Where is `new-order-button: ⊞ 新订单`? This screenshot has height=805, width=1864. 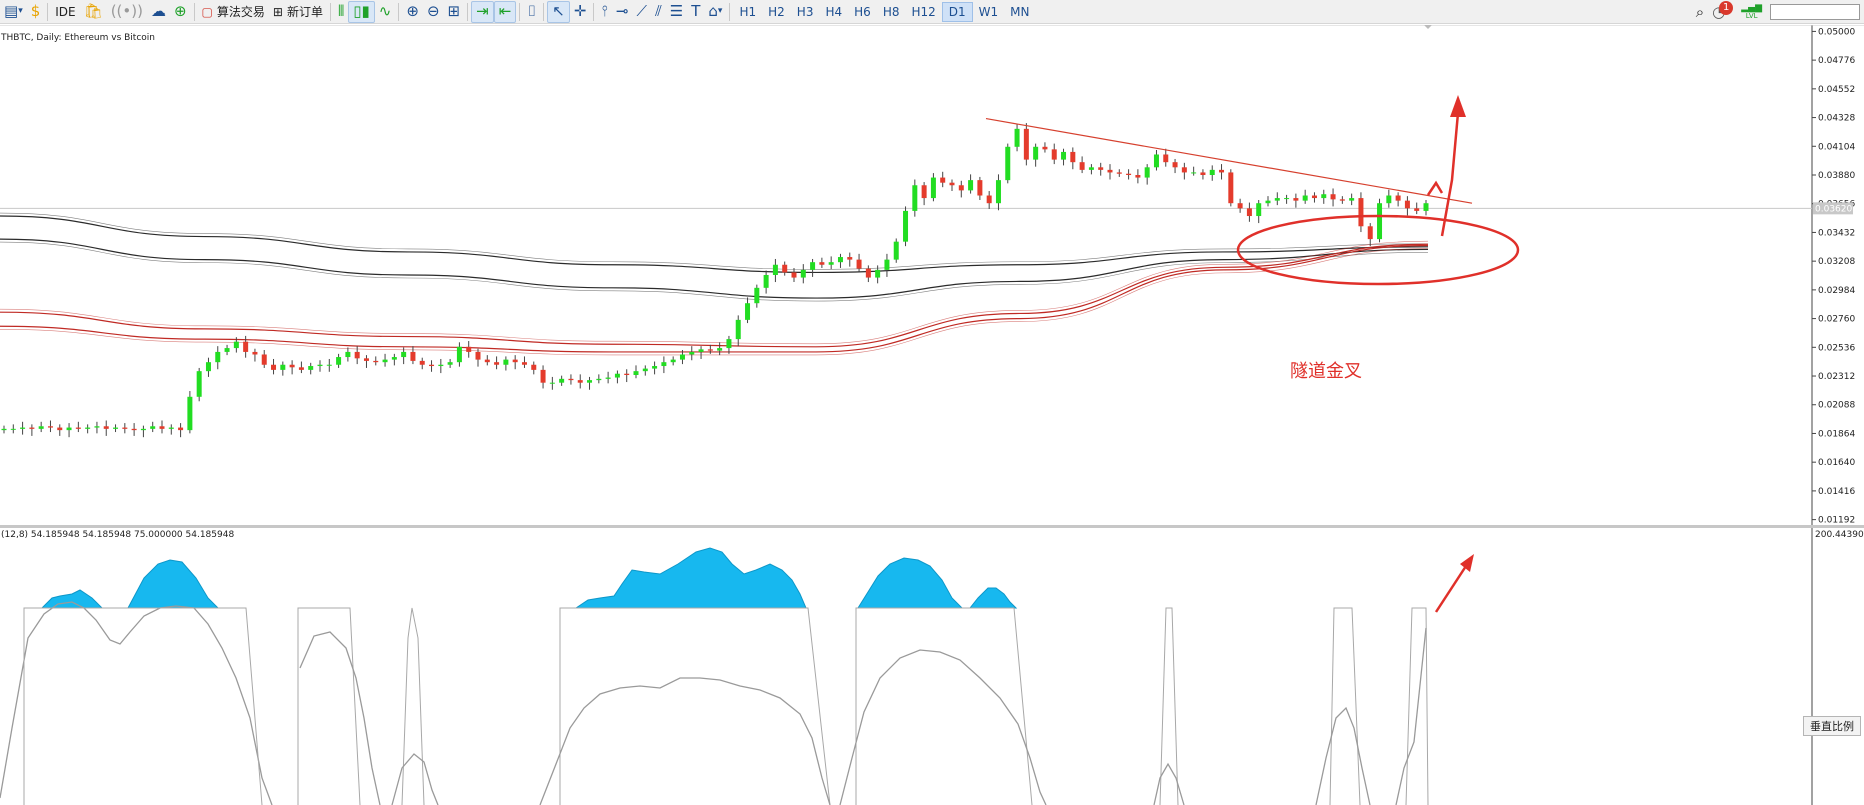 new-order-button: ⊞ 新订单 is located at coordinates (298, 12).